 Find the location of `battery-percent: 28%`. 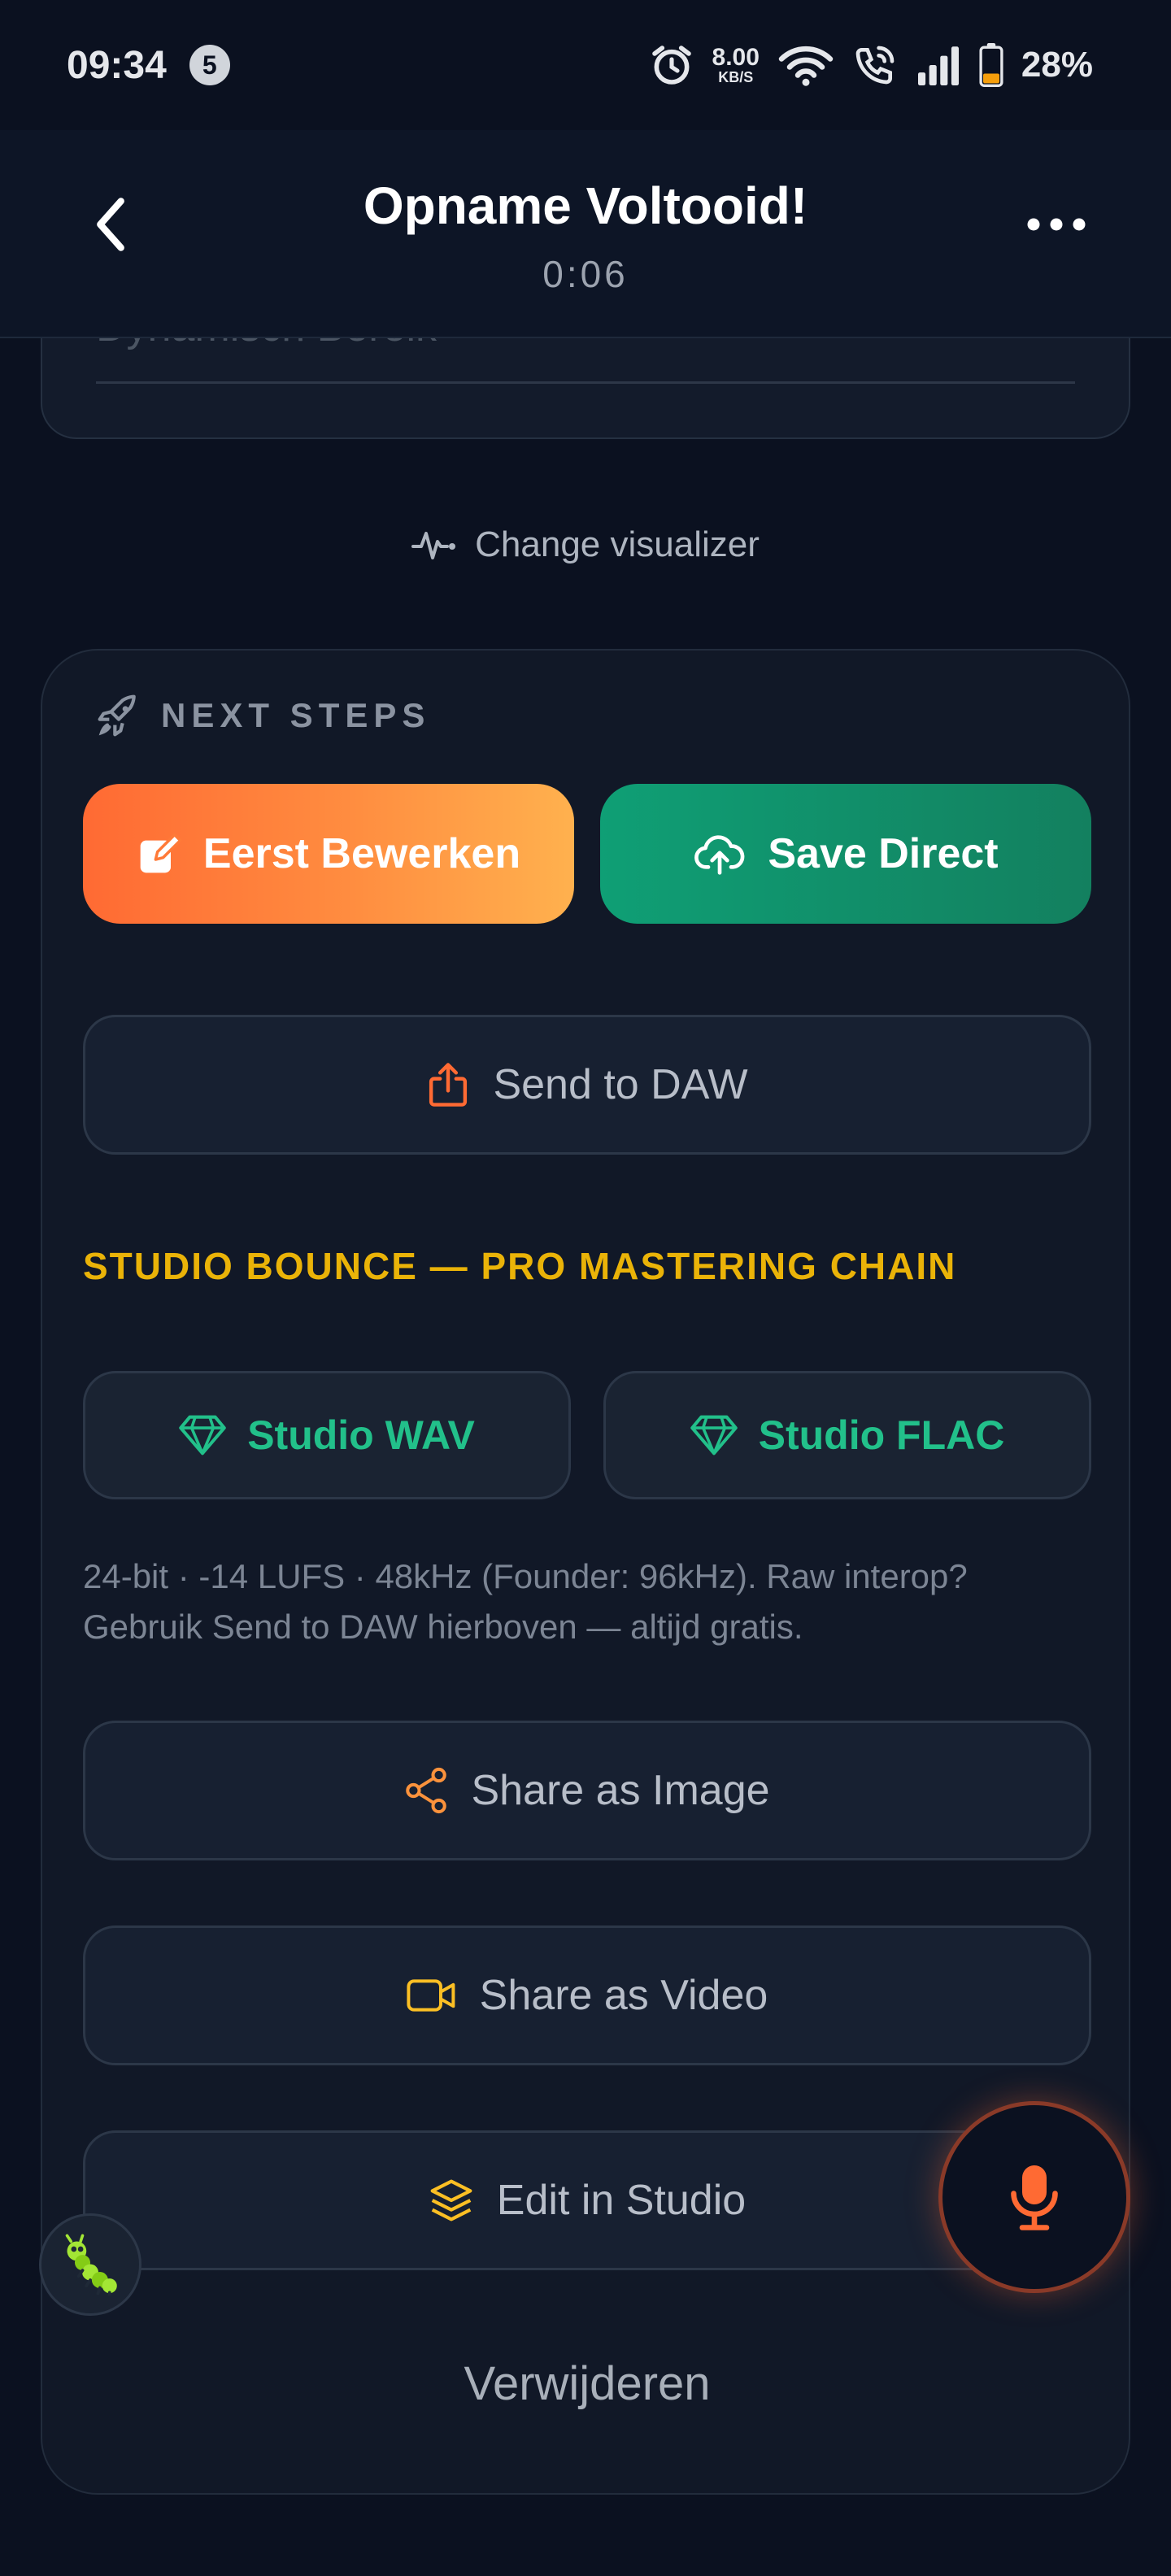

battery-percent: 28% is located at coordinates (1057, 65).